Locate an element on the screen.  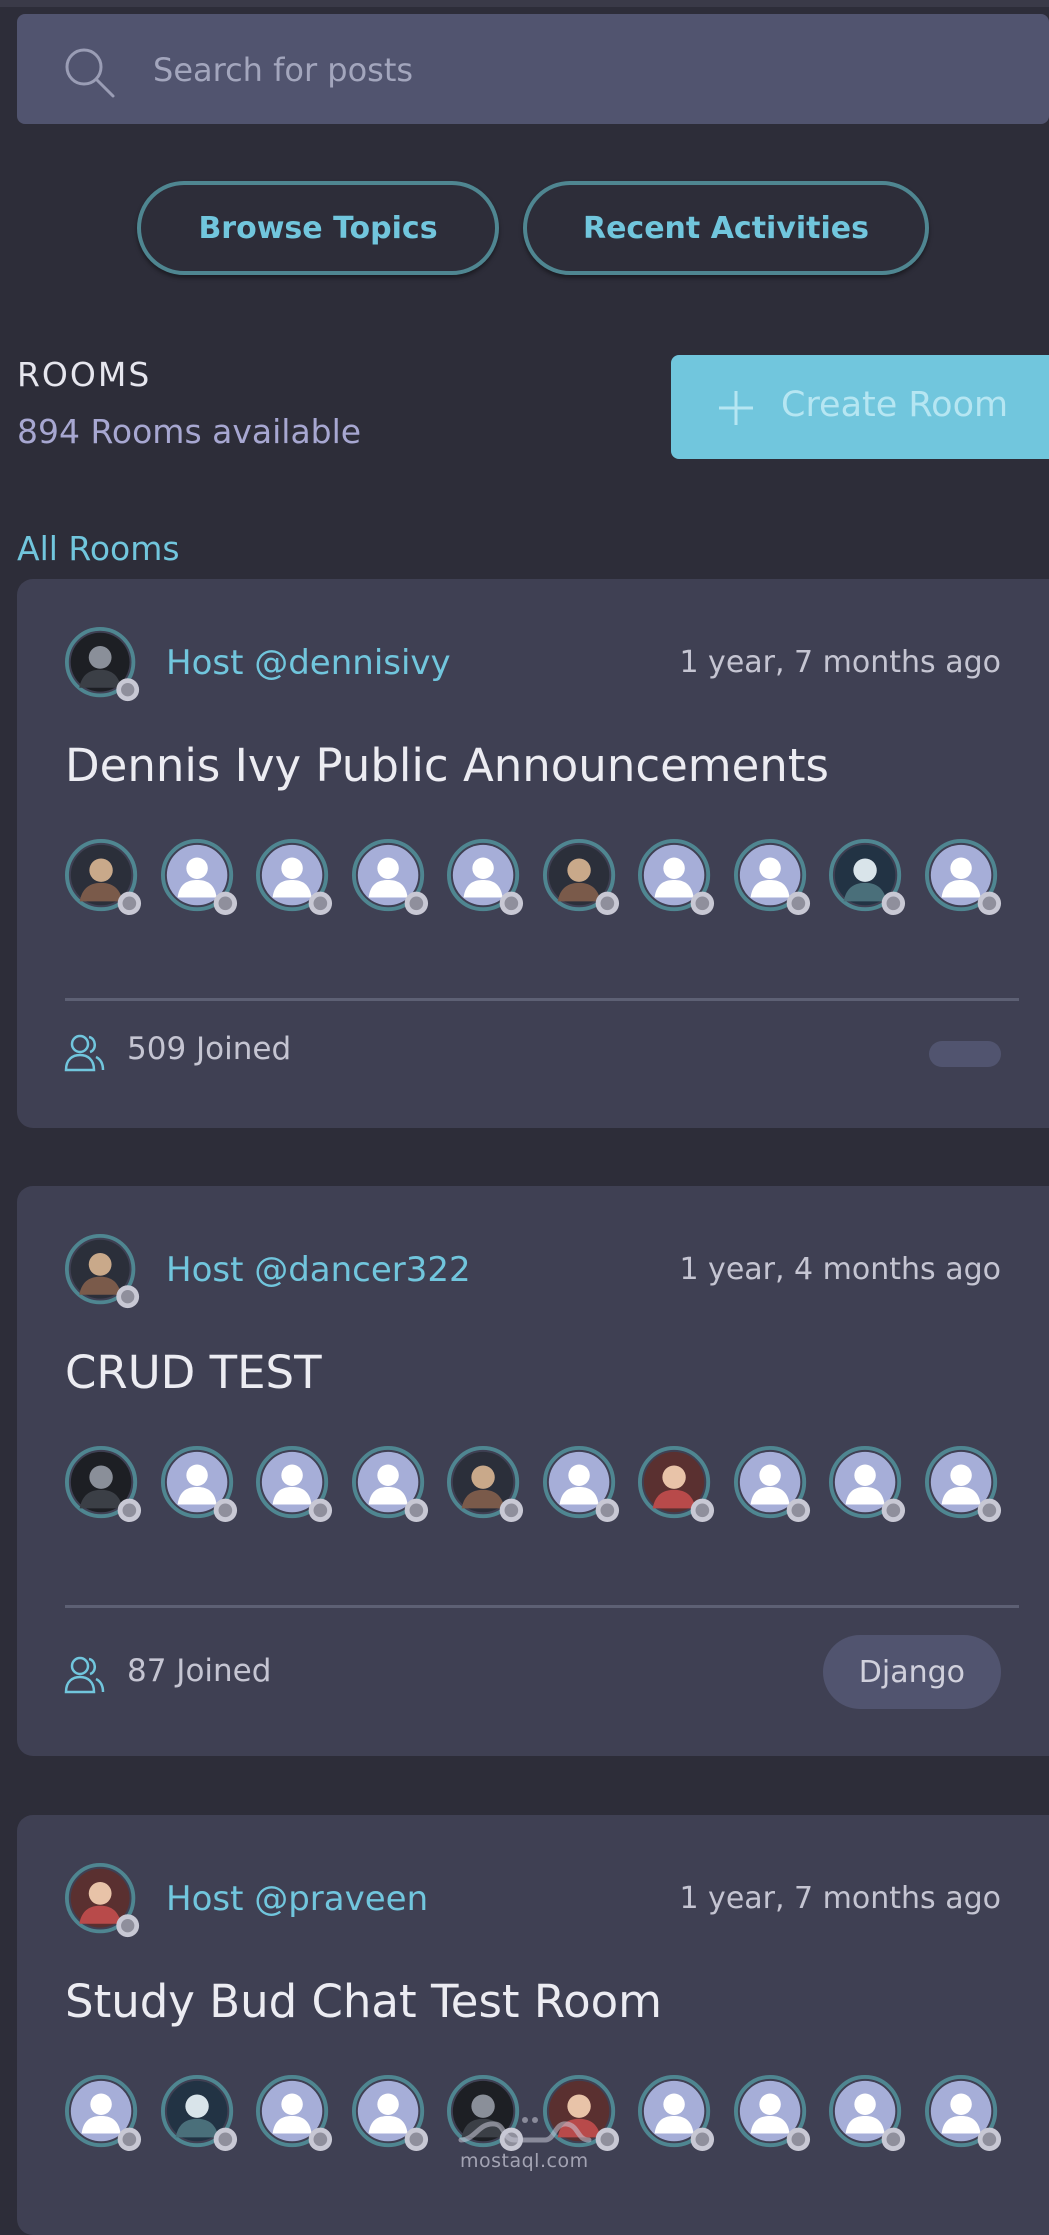
search-icon is located at coordinates (90, 73).